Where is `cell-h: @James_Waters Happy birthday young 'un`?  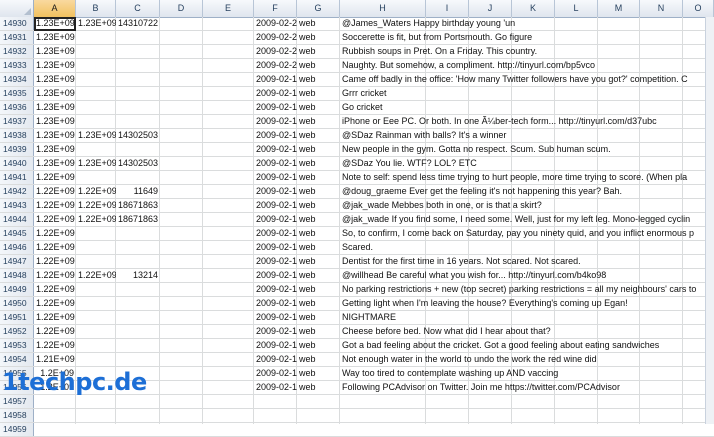
cell-h: @James_Waters Happy birthday young 'un is located at coordinates (523, 23).